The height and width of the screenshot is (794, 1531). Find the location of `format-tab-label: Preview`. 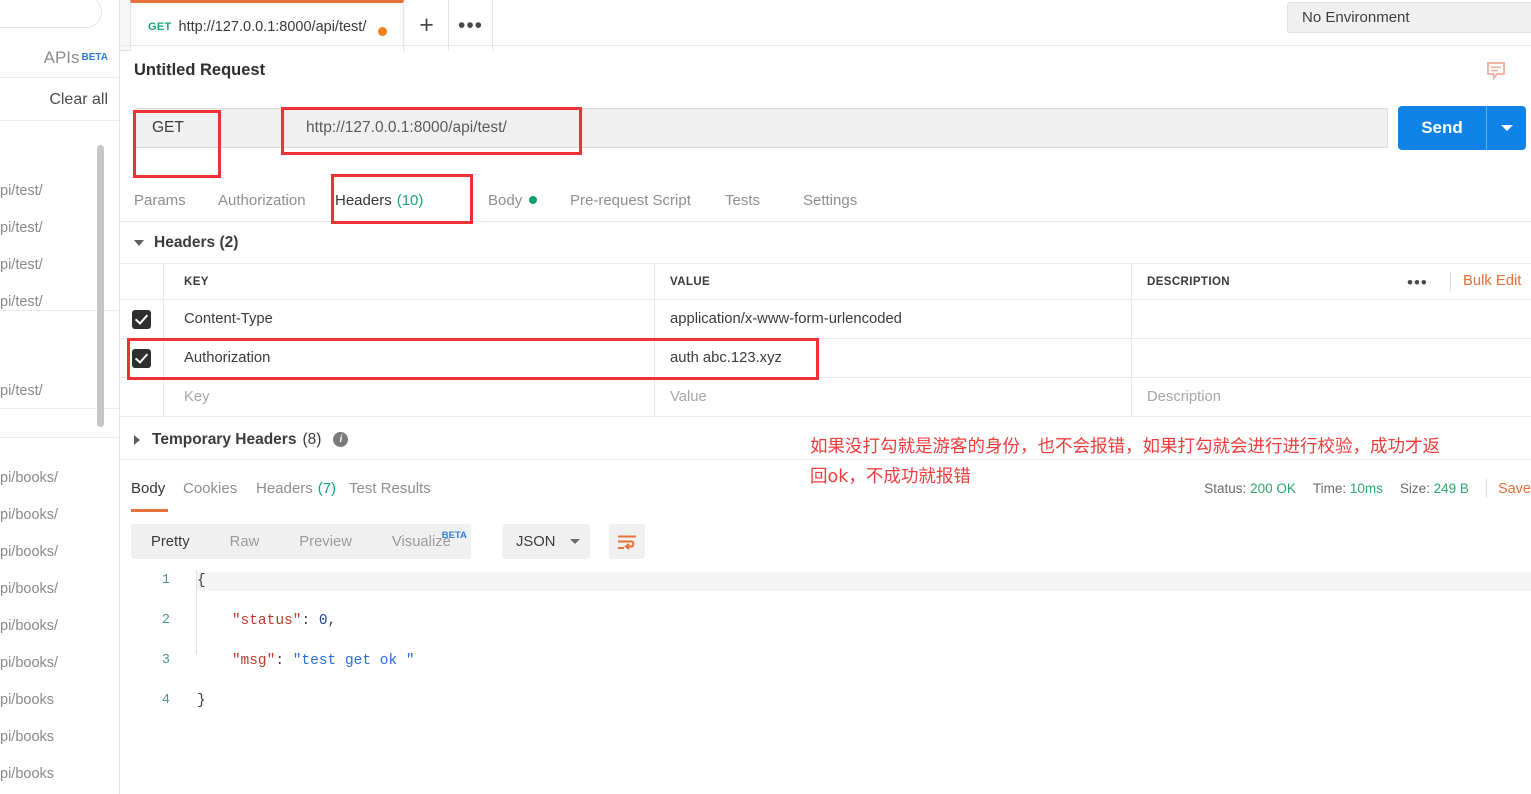

format-tab-label: Preview is located at coordinates (325, 541).